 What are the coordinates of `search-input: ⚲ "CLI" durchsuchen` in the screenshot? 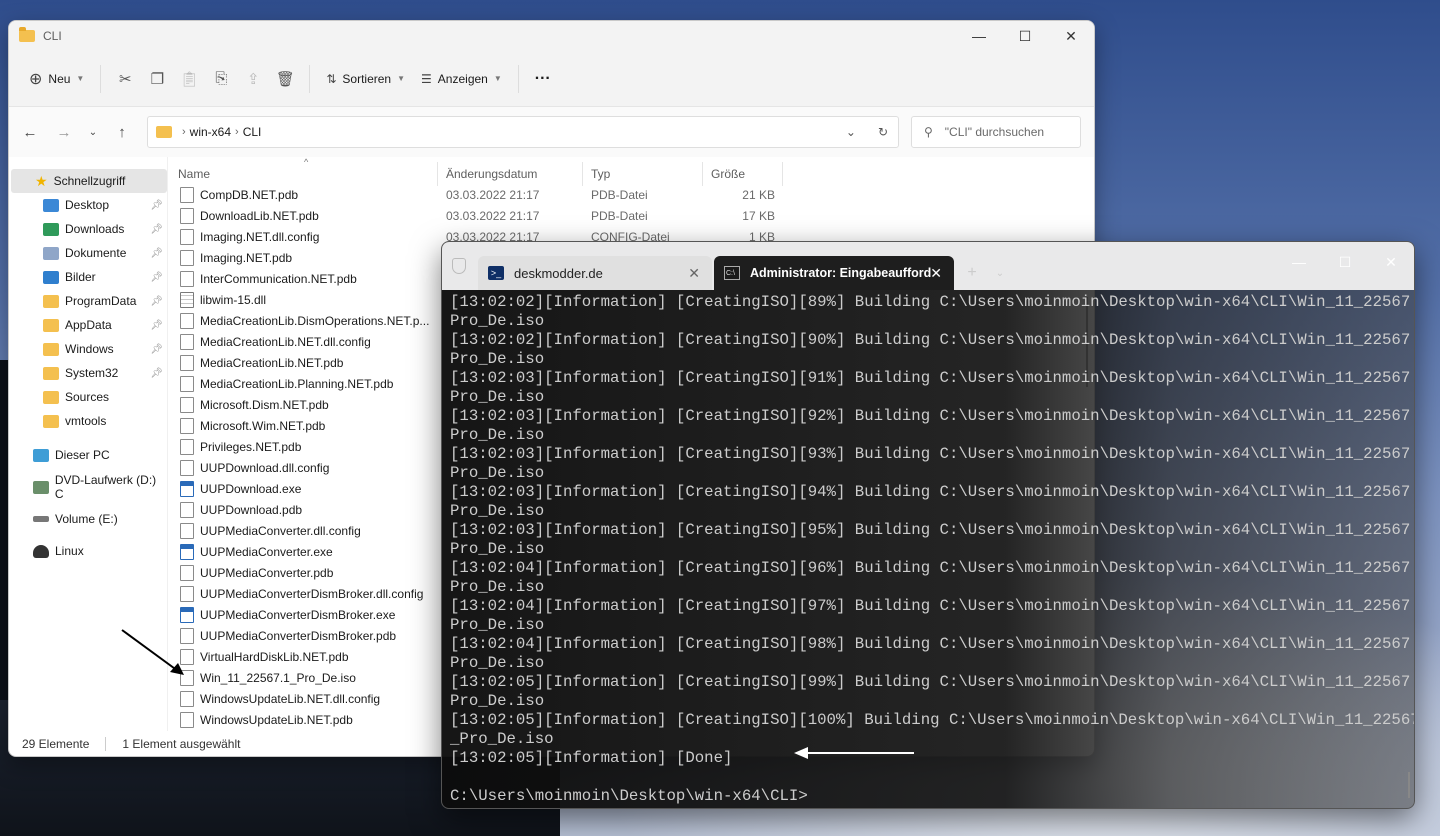 It's located at (996, 132).